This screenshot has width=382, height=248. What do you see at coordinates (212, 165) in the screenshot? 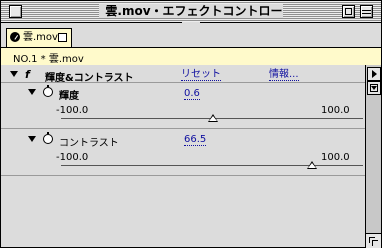
I see `slider-track` at bounding box center [212, 165].